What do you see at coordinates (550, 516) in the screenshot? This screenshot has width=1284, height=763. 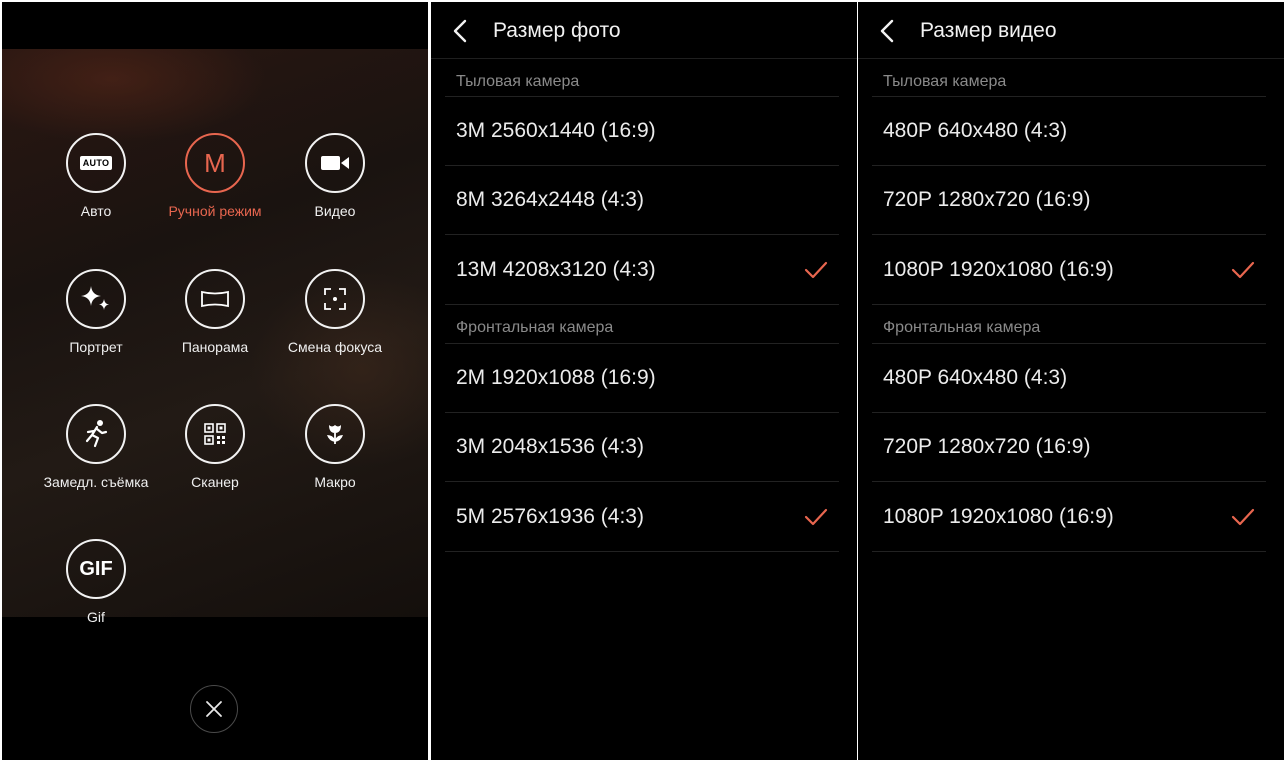 I see `option-label: 5M 2576x1936 (4:3)` at bounding box center [550, 516].